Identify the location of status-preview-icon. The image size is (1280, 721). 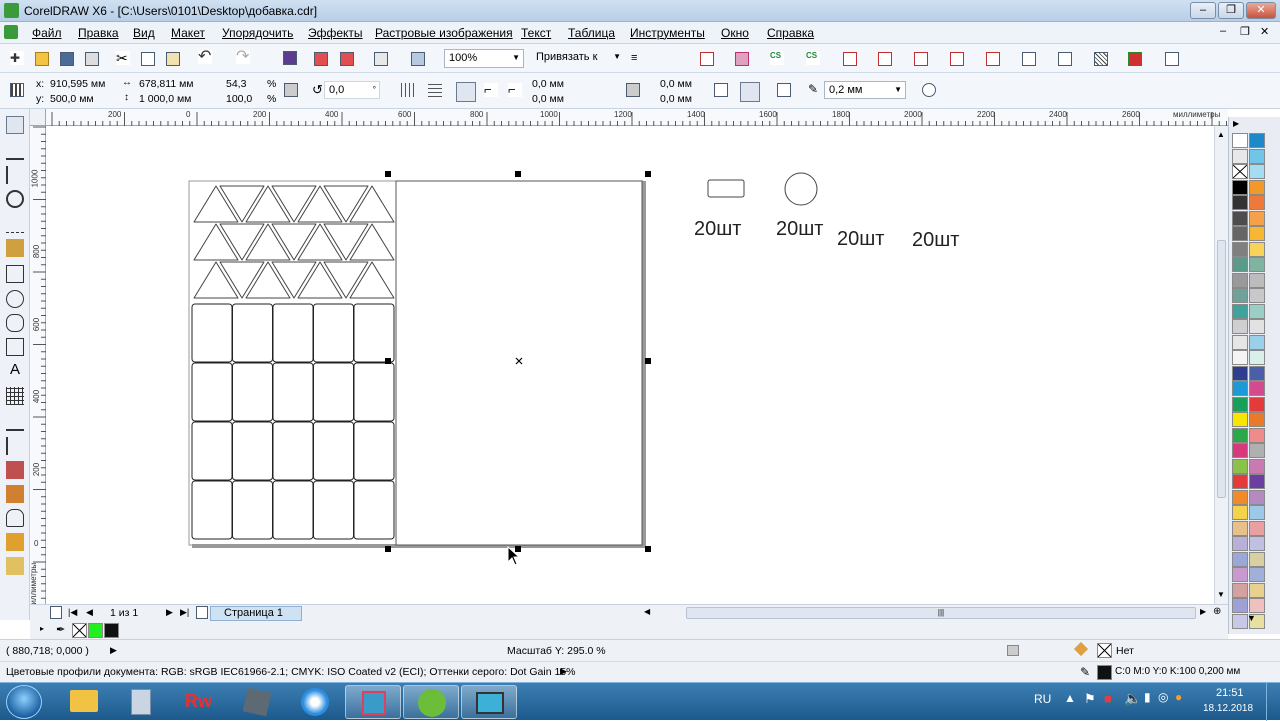
(1013, 650).